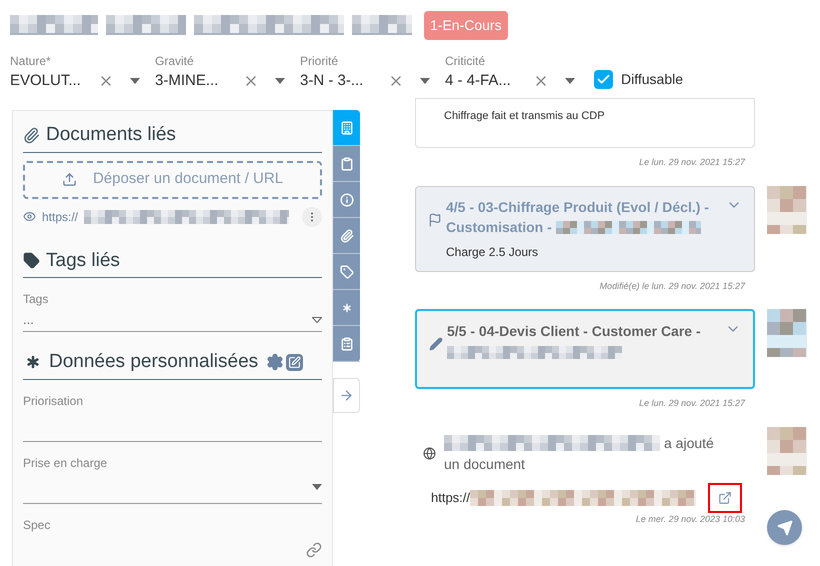 The image size is (820, 566). I want to click on checkbox-label: Diffusable, so click(652, 79).